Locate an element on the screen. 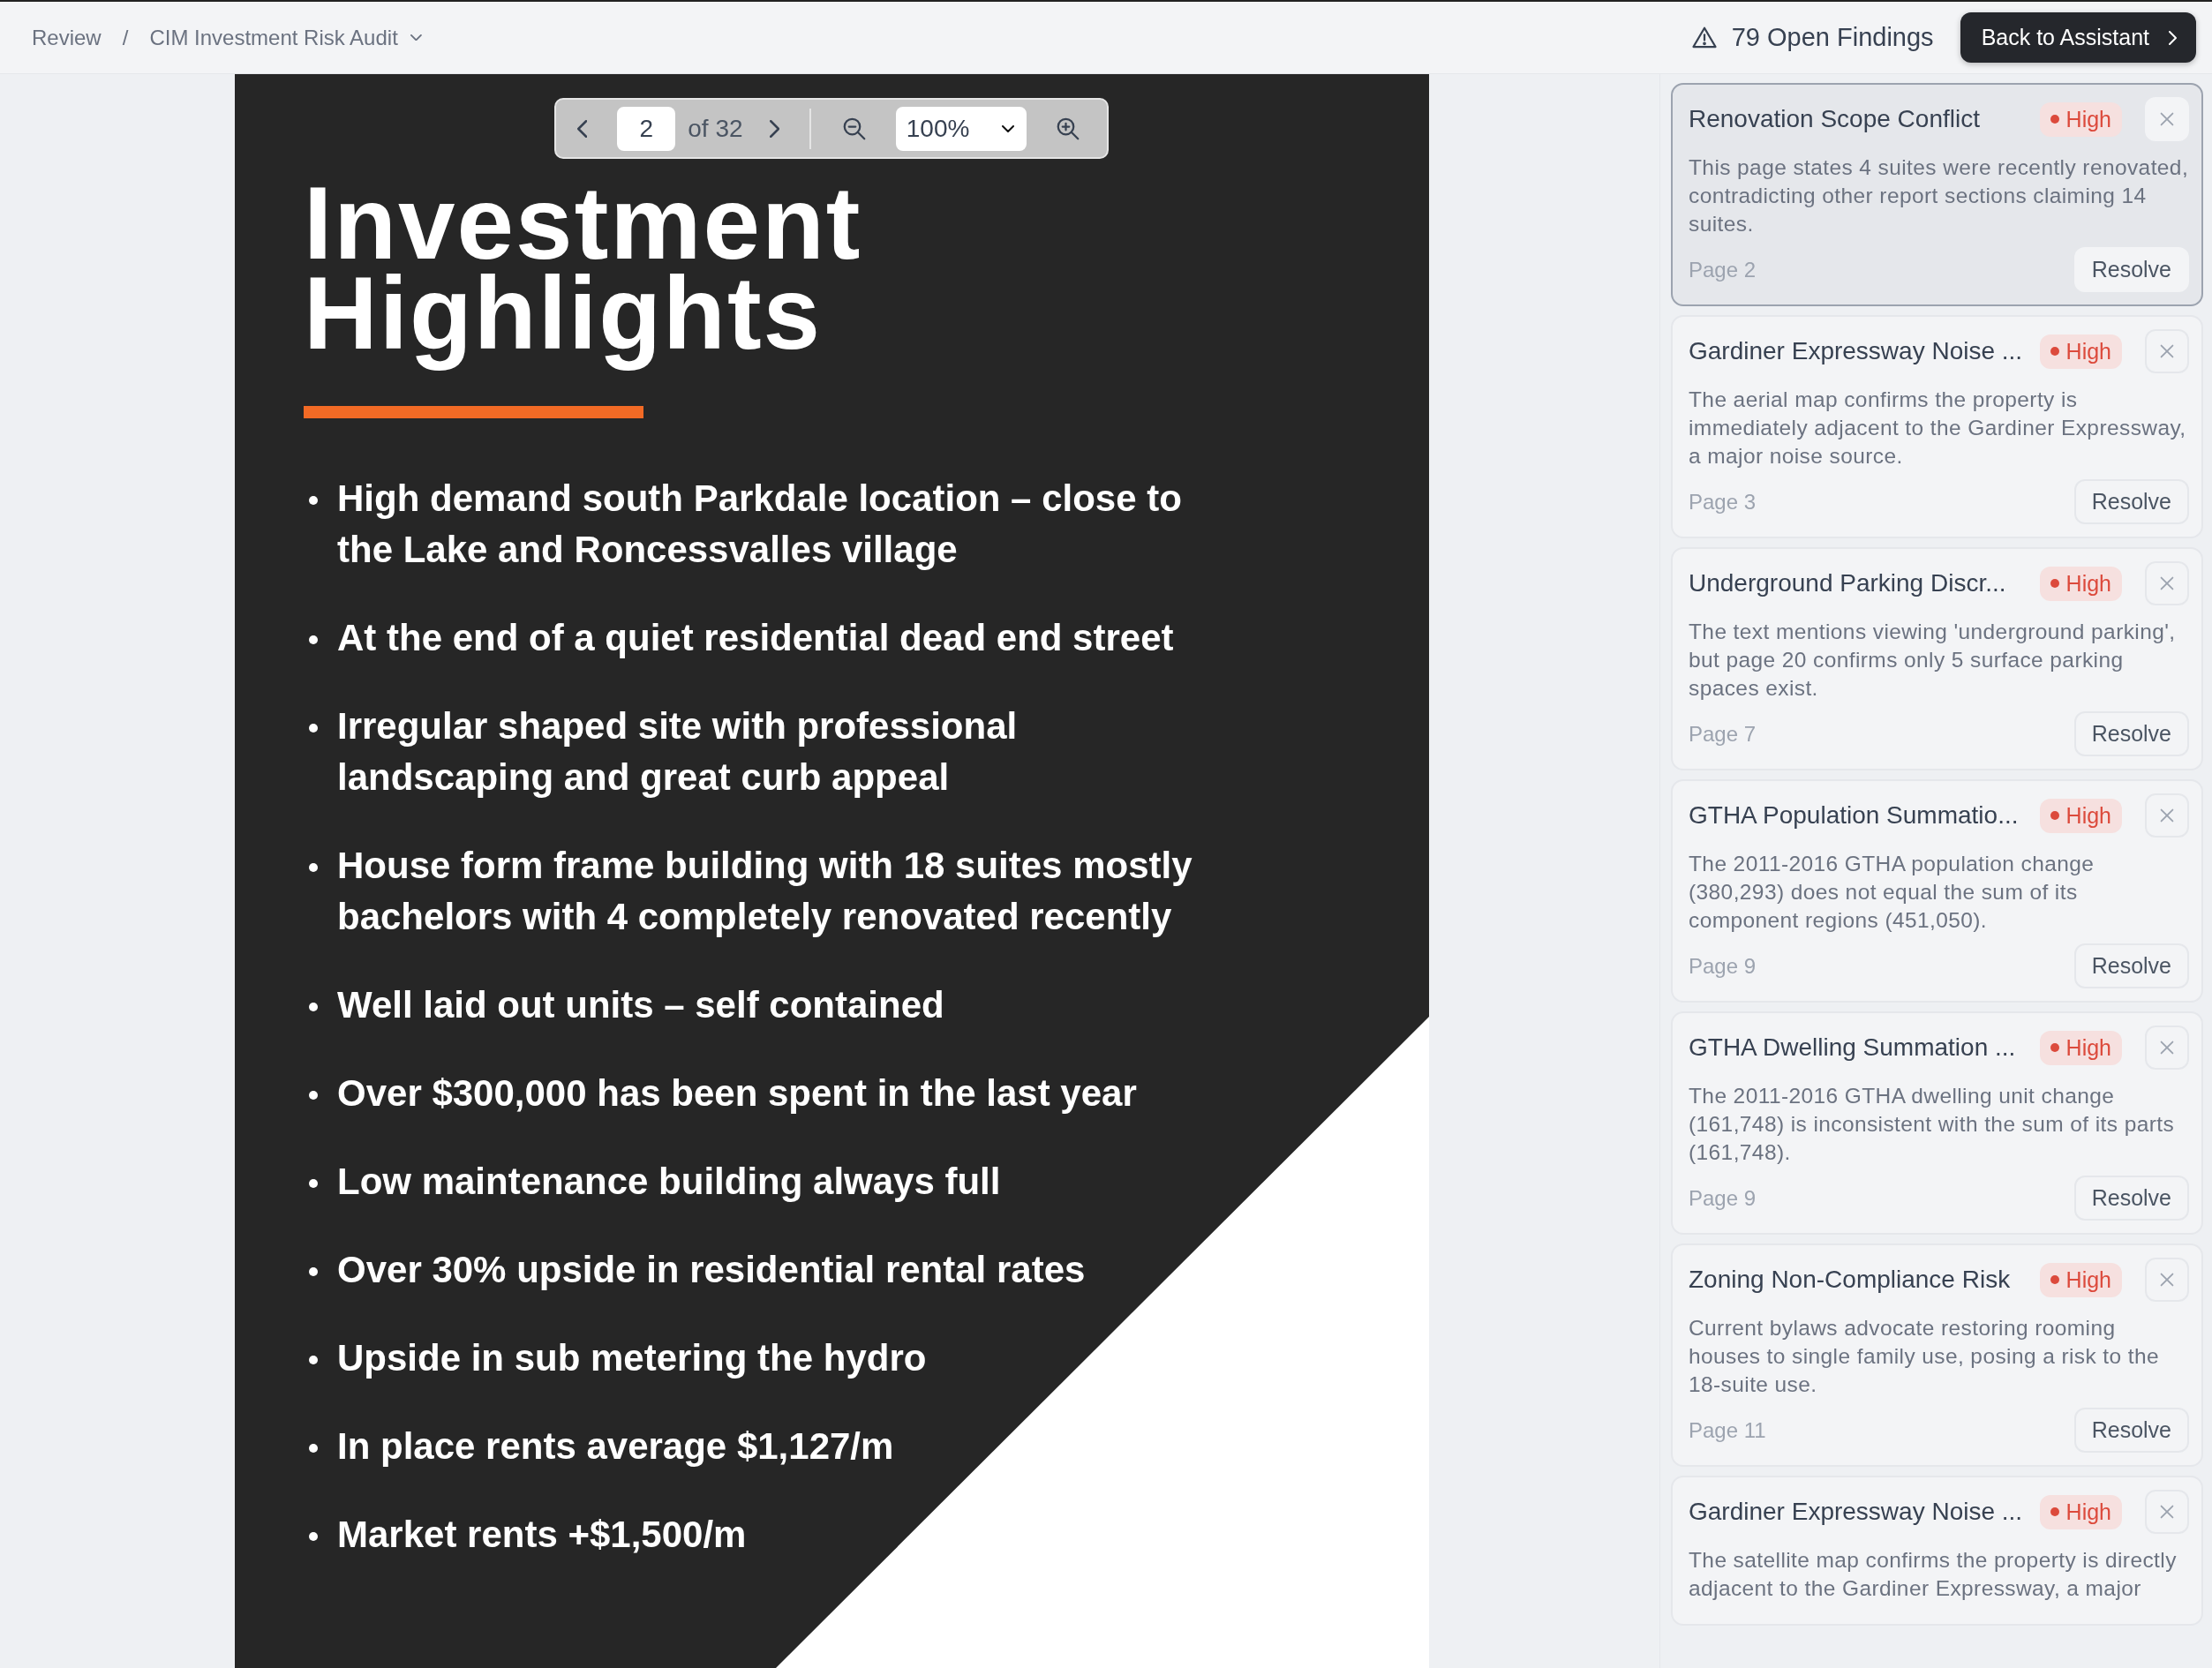 The height and width of the screenshot is (1668, 2212). highlight-text: Over 30% upside in residential rental rates is located at coordinates (711, 1270).